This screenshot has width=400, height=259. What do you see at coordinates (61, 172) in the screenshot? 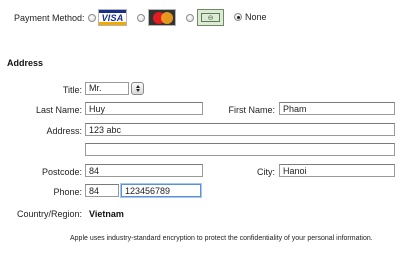
I see `postcode-label: Postcode:` at bounding box center [61, 172].